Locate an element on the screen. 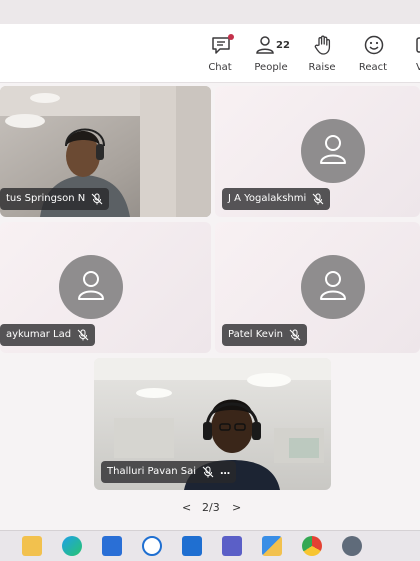 Image resolution: width=420 pixels, height=561 pixels. participant-name: tus Springson N is located at coordinates (46, 198).